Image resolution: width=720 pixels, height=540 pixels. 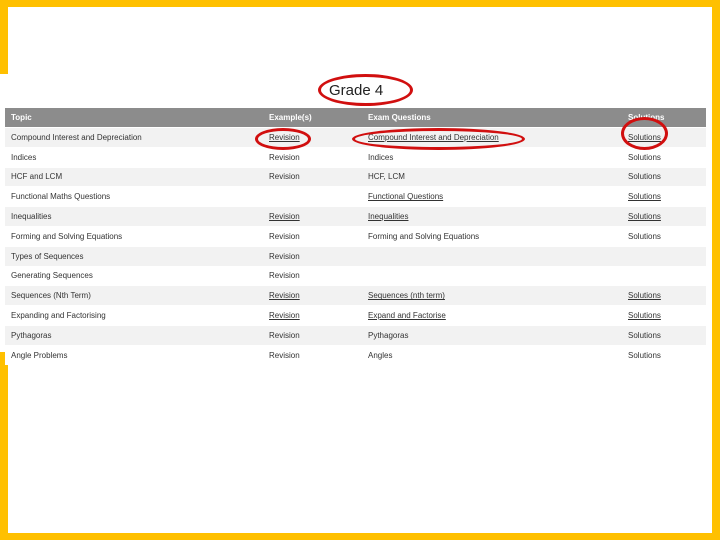 What do you see at coordinates (134, 335) in the screenshot?
I see `topic-cell: Pythagoras` at bounding box center [134, 335].